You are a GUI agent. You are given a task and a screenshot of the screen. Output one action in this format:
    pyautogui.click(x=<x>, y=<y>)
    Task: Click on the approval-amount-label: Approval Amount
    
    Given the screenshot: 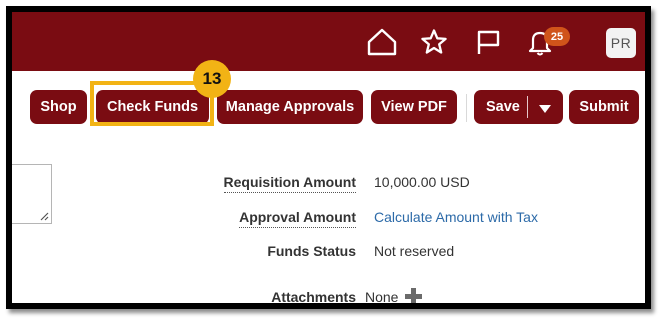 What is the action you would take?
    pyautogui.click(x=297, y=218)
    